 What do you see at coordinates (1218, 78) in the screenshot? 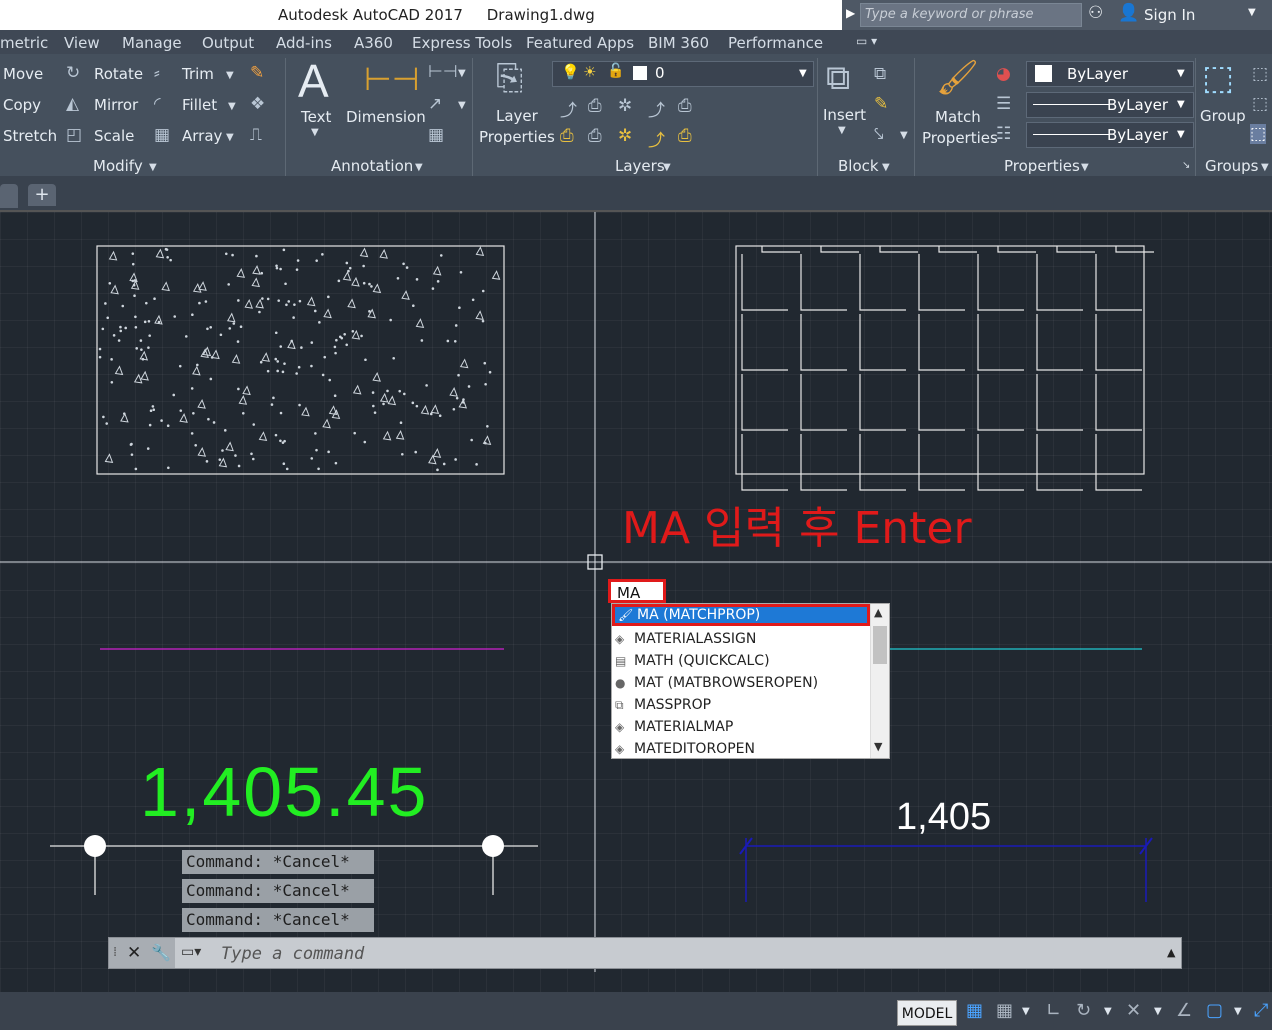
I see `group-icon: ⬚` at bounding box center [1218, 78].